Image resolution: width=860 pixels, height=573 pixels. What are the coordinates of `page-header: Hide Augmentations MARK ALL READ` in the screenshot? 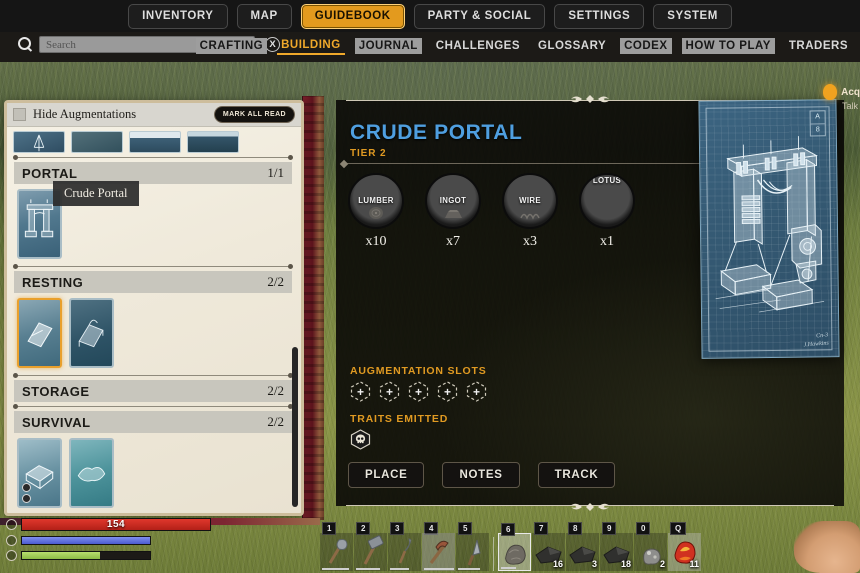 It's located at (154, 115).